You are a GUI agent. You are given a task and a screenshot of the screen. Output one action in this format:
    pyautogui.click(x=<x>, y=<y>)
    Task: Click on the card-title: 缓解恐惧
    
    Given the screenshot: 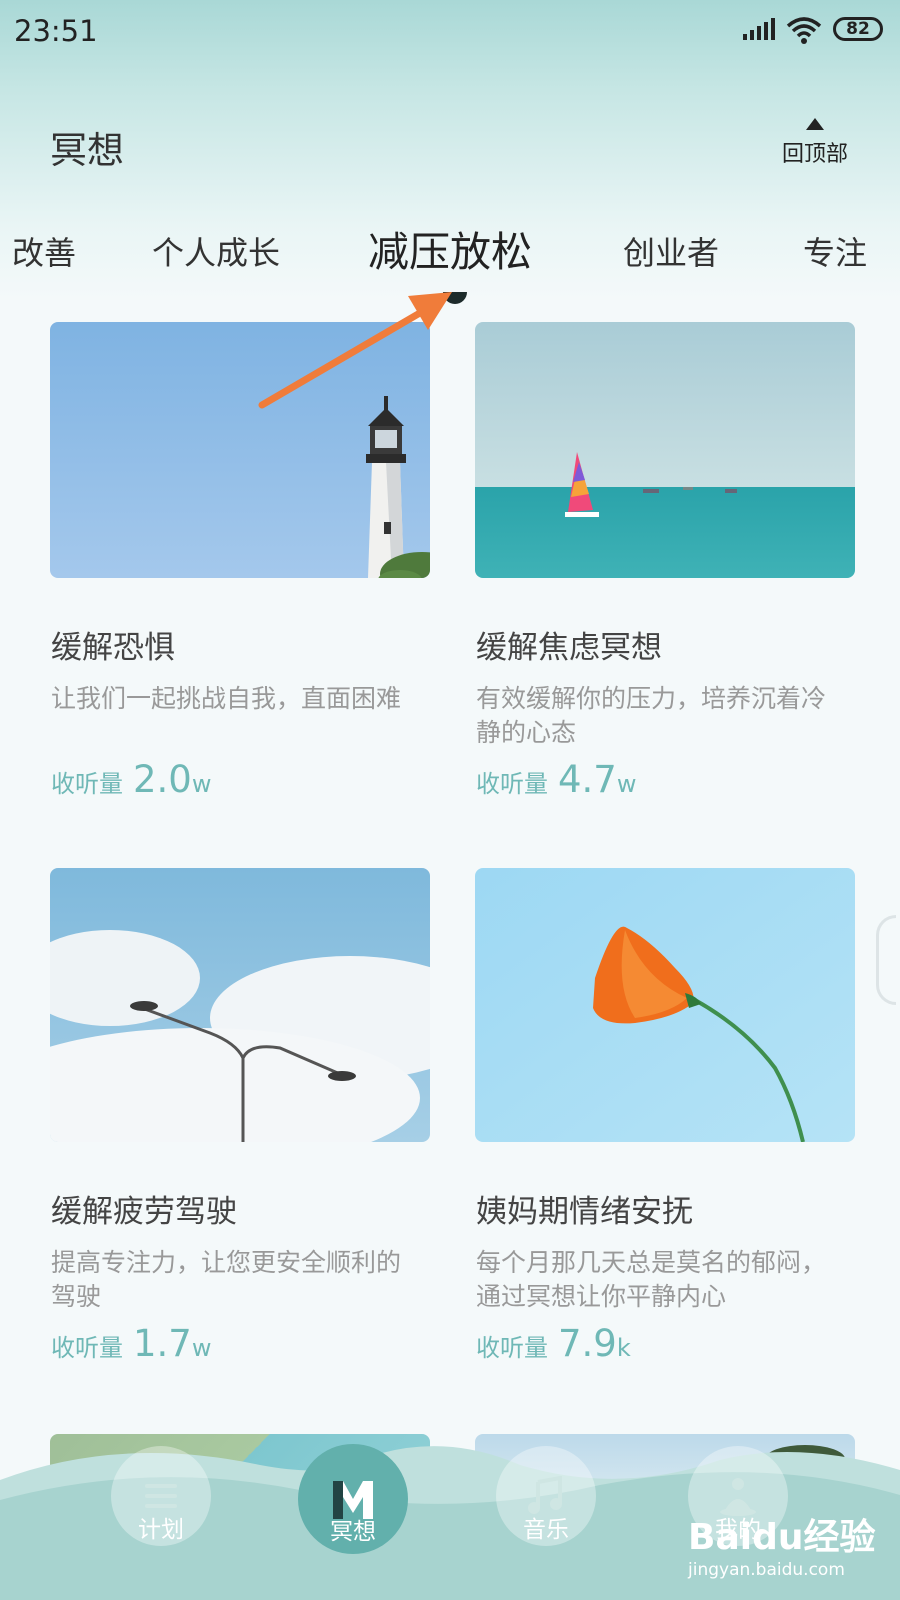 What is the action you would take?
    pyautogui.click(x=113, y=644)
    